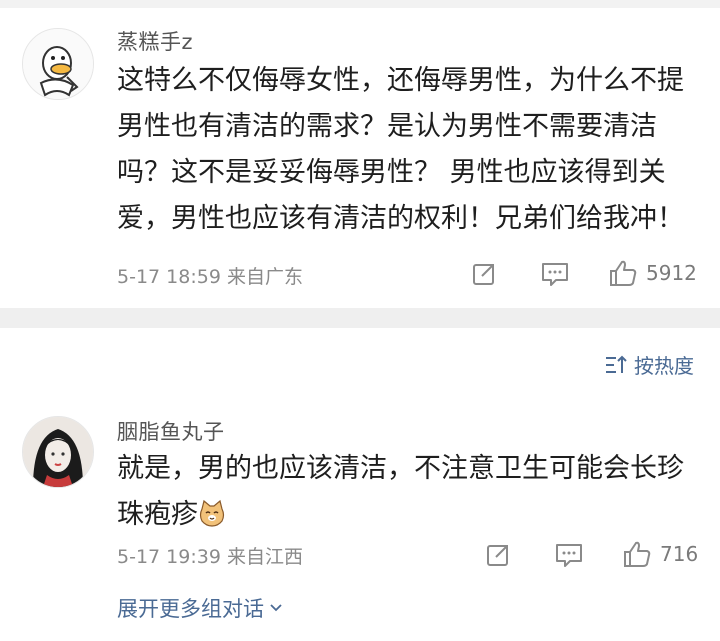  I want to click on like-count: 5912, so click(671, 273).